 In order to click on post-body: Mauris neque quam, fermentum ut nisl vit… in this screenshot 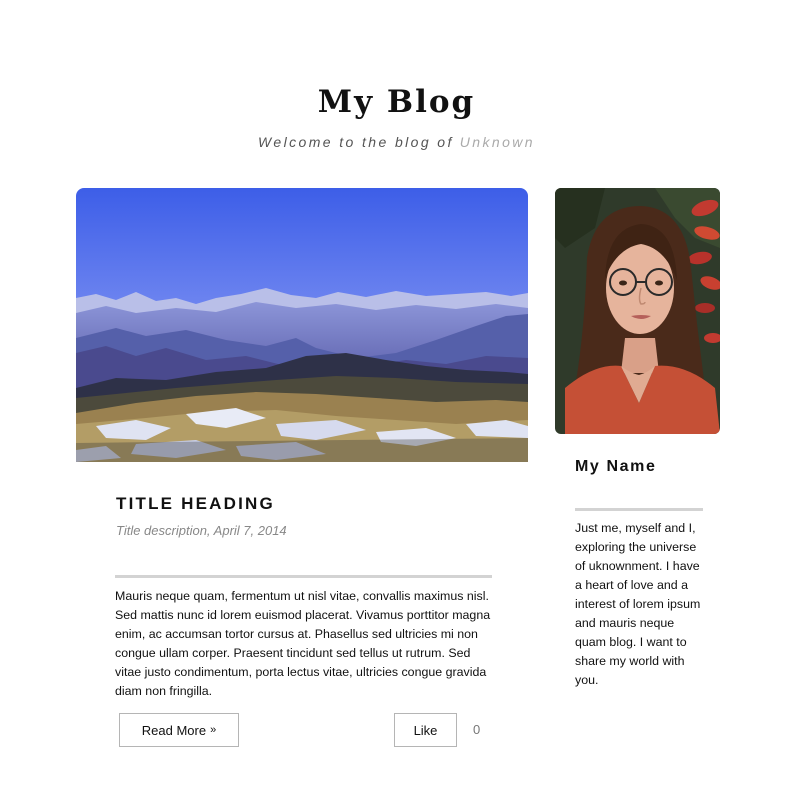, I will do `click(303, 643)`.